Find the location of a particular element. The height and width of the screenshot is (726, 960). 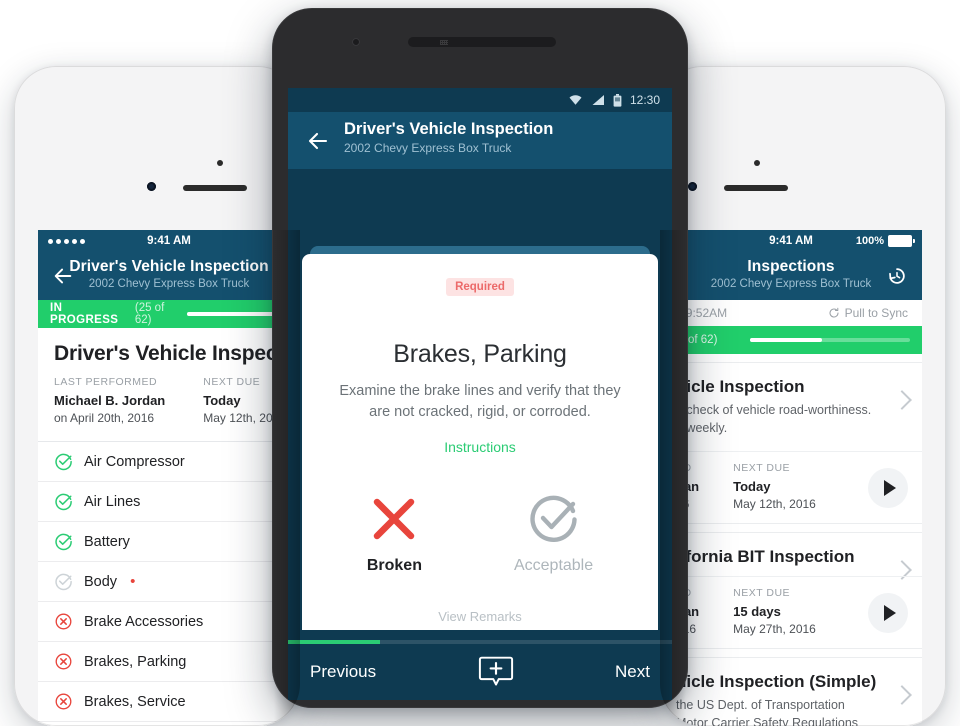

checklist-item: Air Lines is located at coordinates (169, 502).